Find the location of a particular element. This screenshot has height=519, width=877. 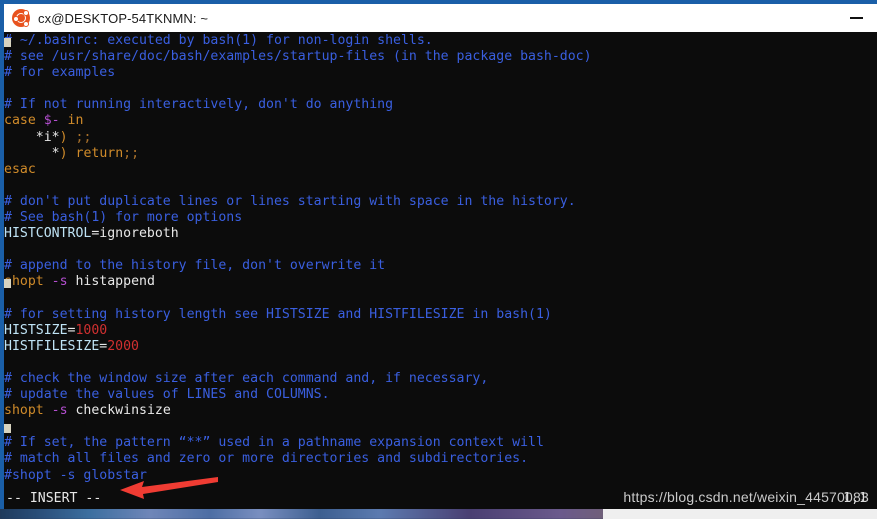

code-span: HISTSIZE is located at coordinates (36, 330).